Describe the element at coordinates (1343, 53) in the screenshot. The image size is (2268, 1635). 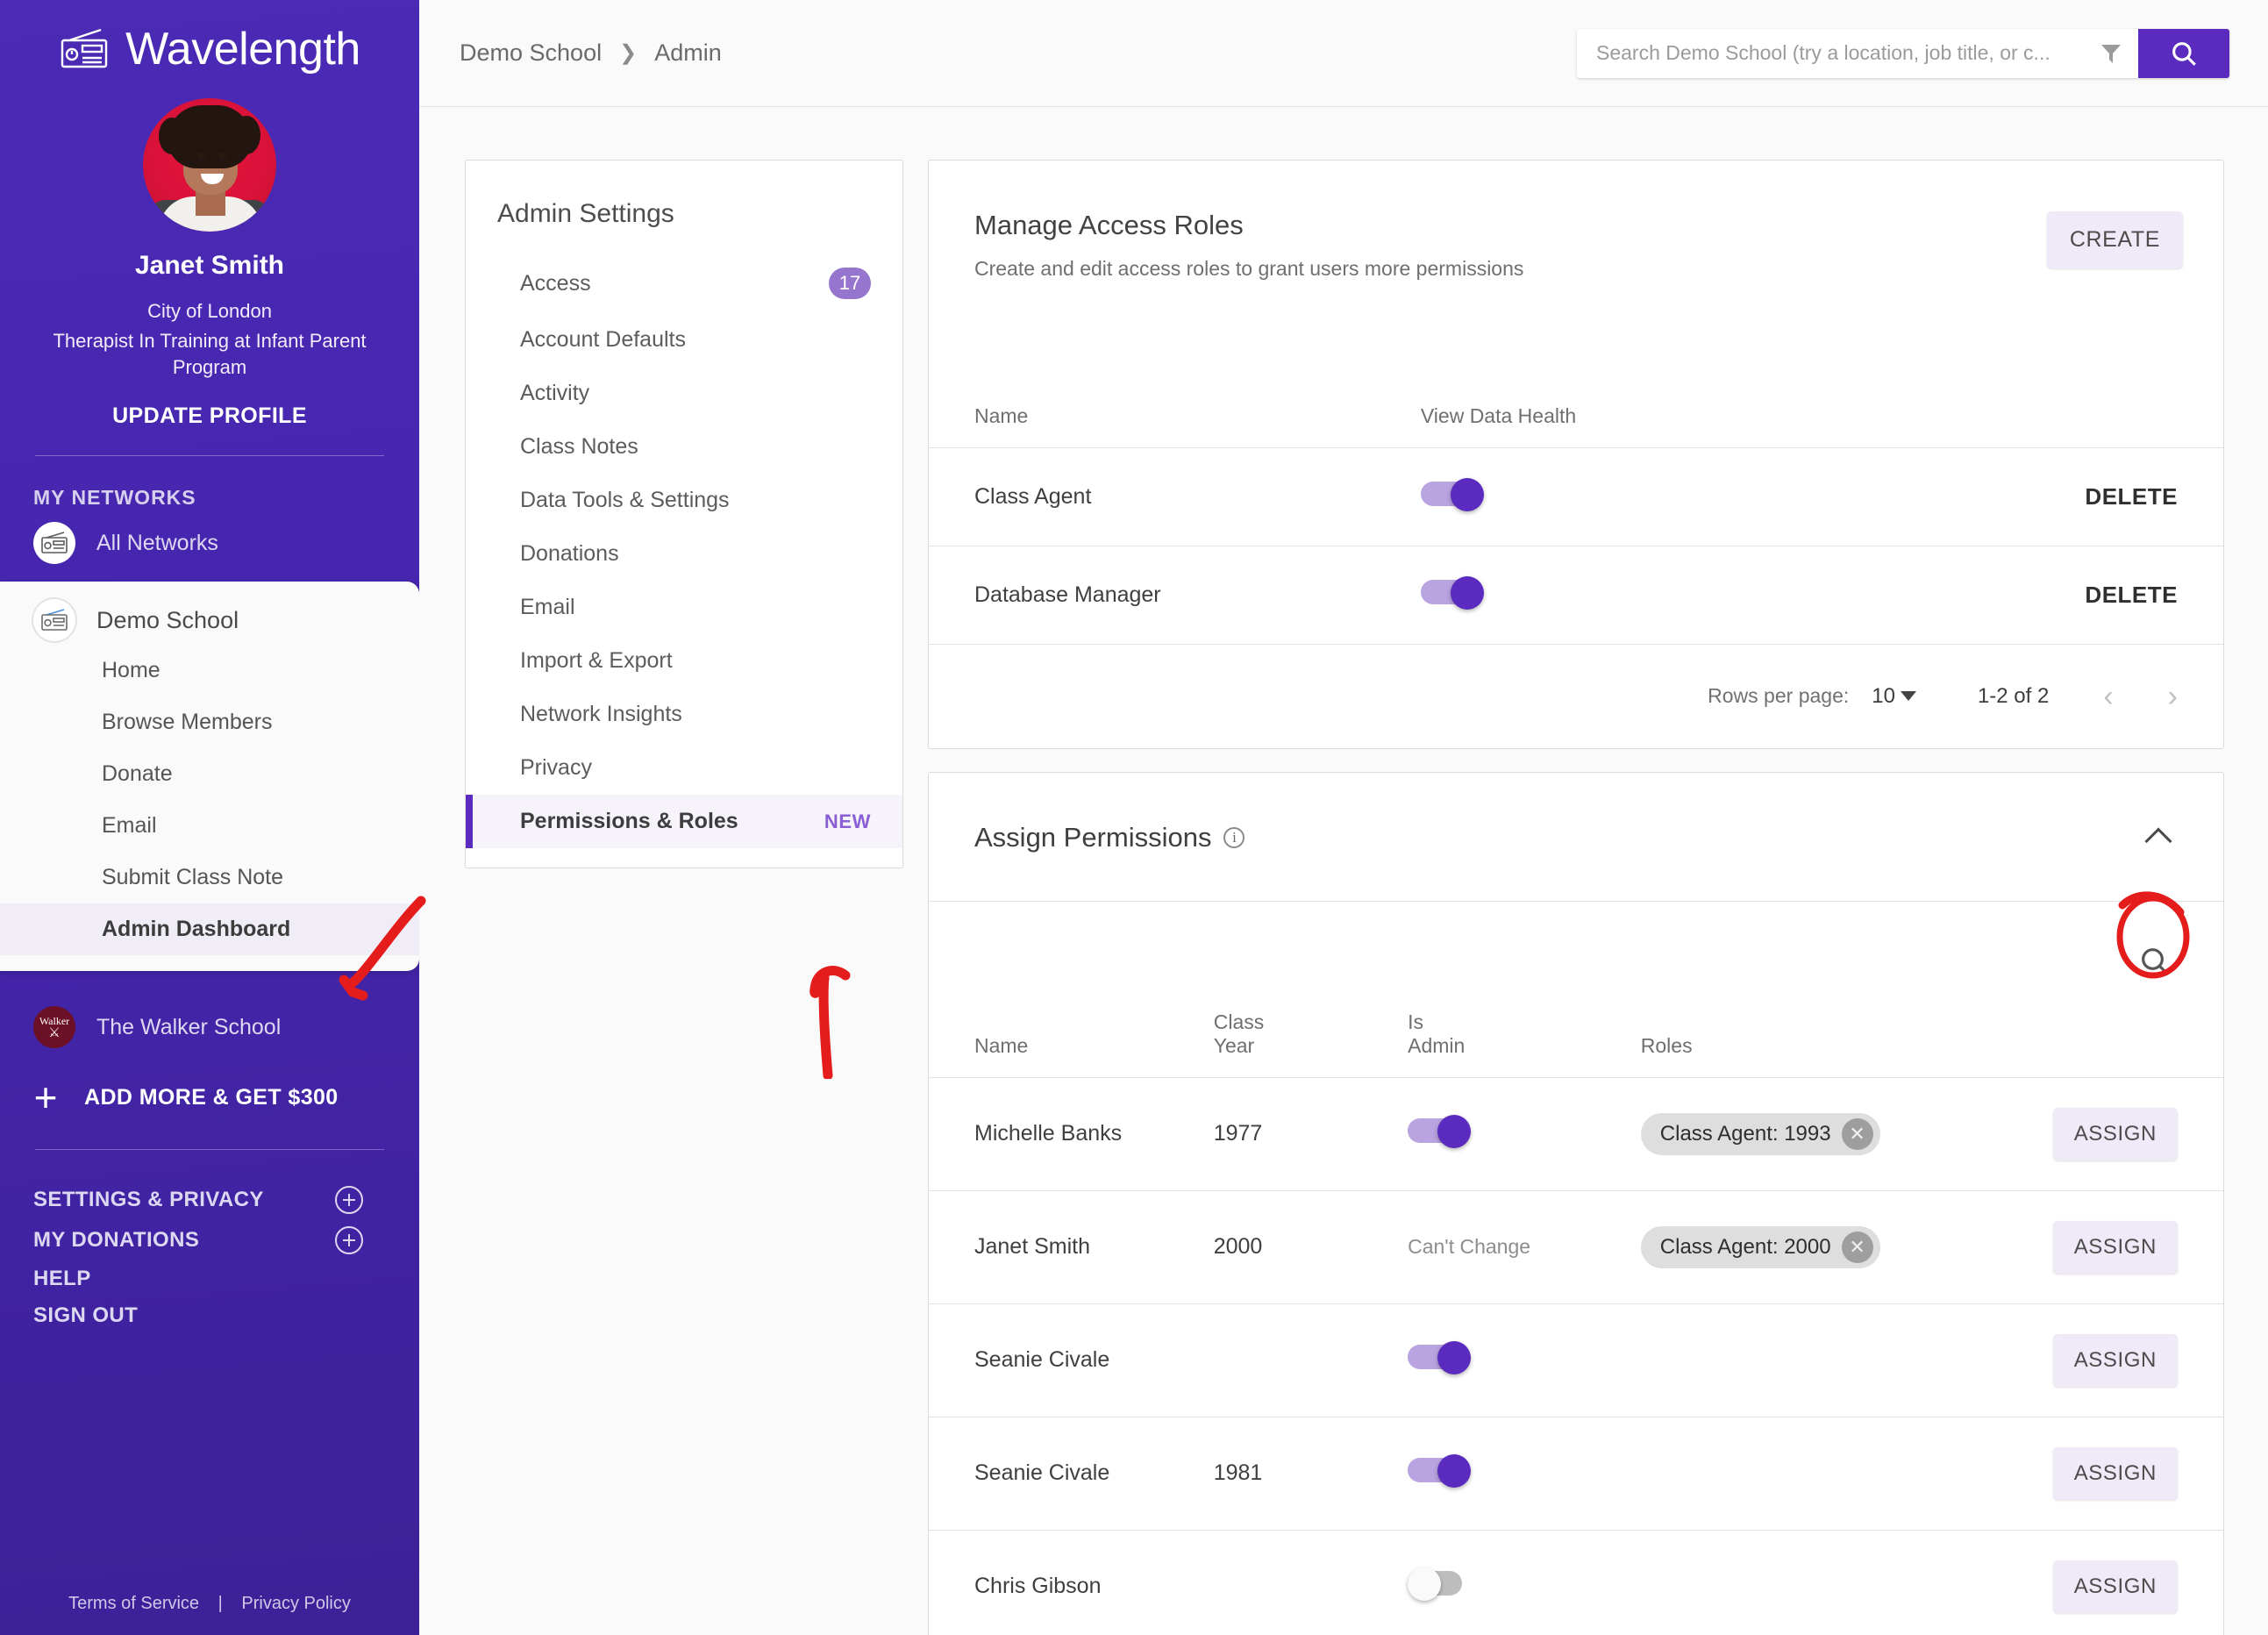
I see `topbar: Demo School ❯ Admin` at that location.